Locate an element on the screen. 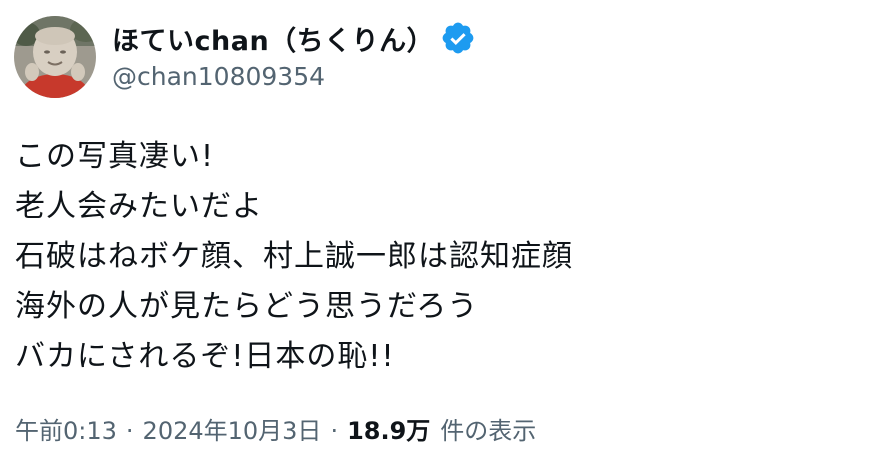 The width and height of the screenshot is (871, 455). avatar is located at coordinates (55, 57).